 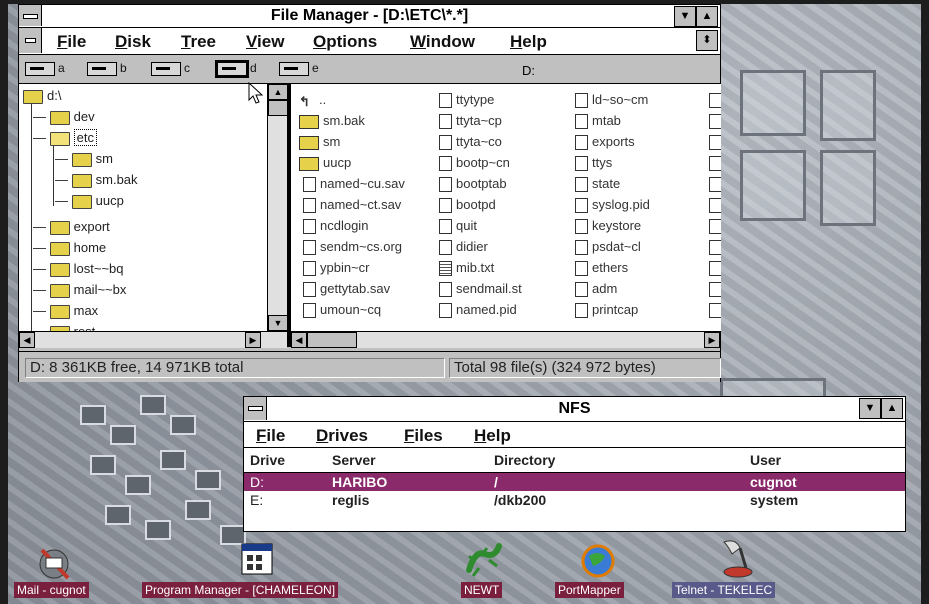 What do you see at coordinates (65, 137) in the screenshot?
I see `tree-item-etc: — etc` at bounding box center [65, 137].